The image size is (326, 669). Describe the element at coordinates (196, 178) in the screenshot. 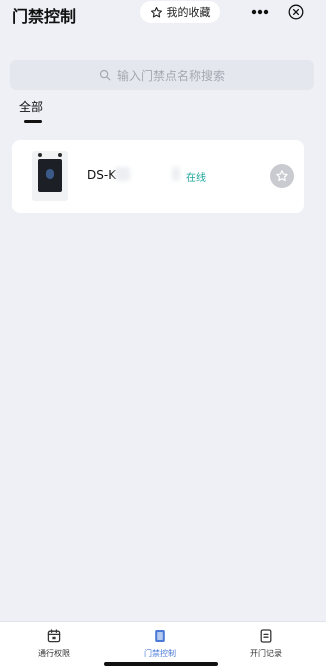

I see `device-status-badge: 在线` at that location.